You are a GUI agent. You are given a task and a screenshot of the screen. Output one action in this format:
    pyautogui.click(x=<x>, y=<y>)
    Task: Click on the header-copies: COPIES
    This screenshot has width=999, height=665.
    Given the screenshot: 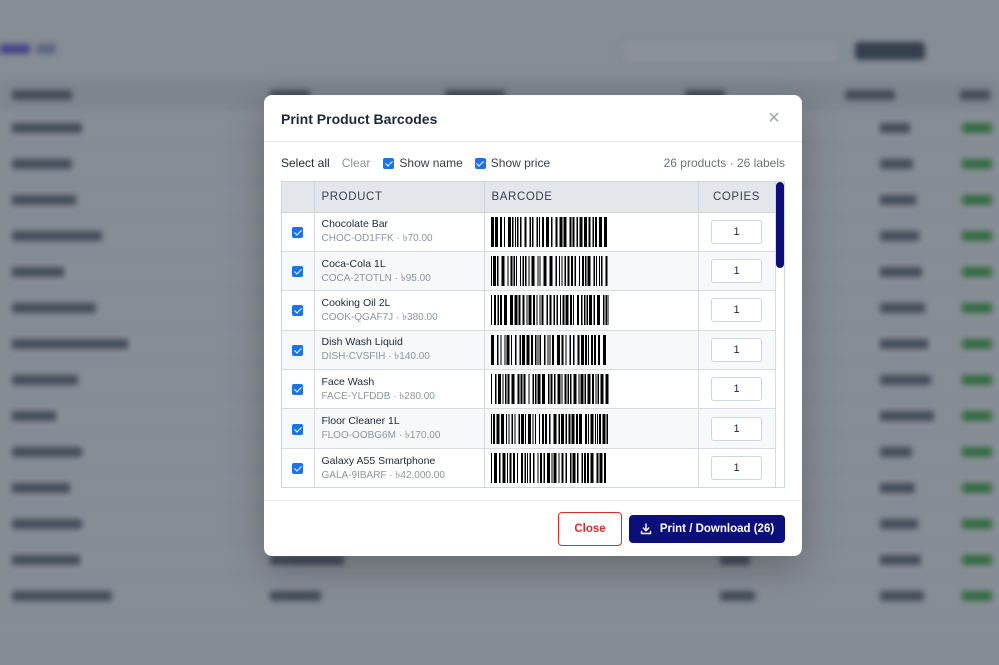 What is the action you would take?
    pyautogui.click(x=737, y=197)
    